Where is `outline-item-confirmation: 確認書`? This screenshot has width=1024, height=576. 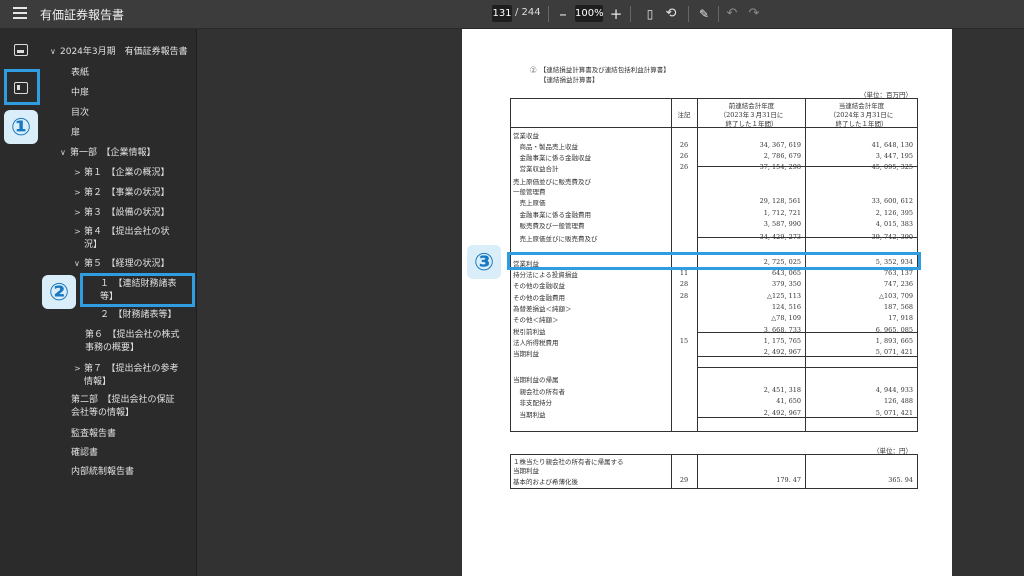 outline-item-confirmation: 確認書 is located at coordinates (84, 453).